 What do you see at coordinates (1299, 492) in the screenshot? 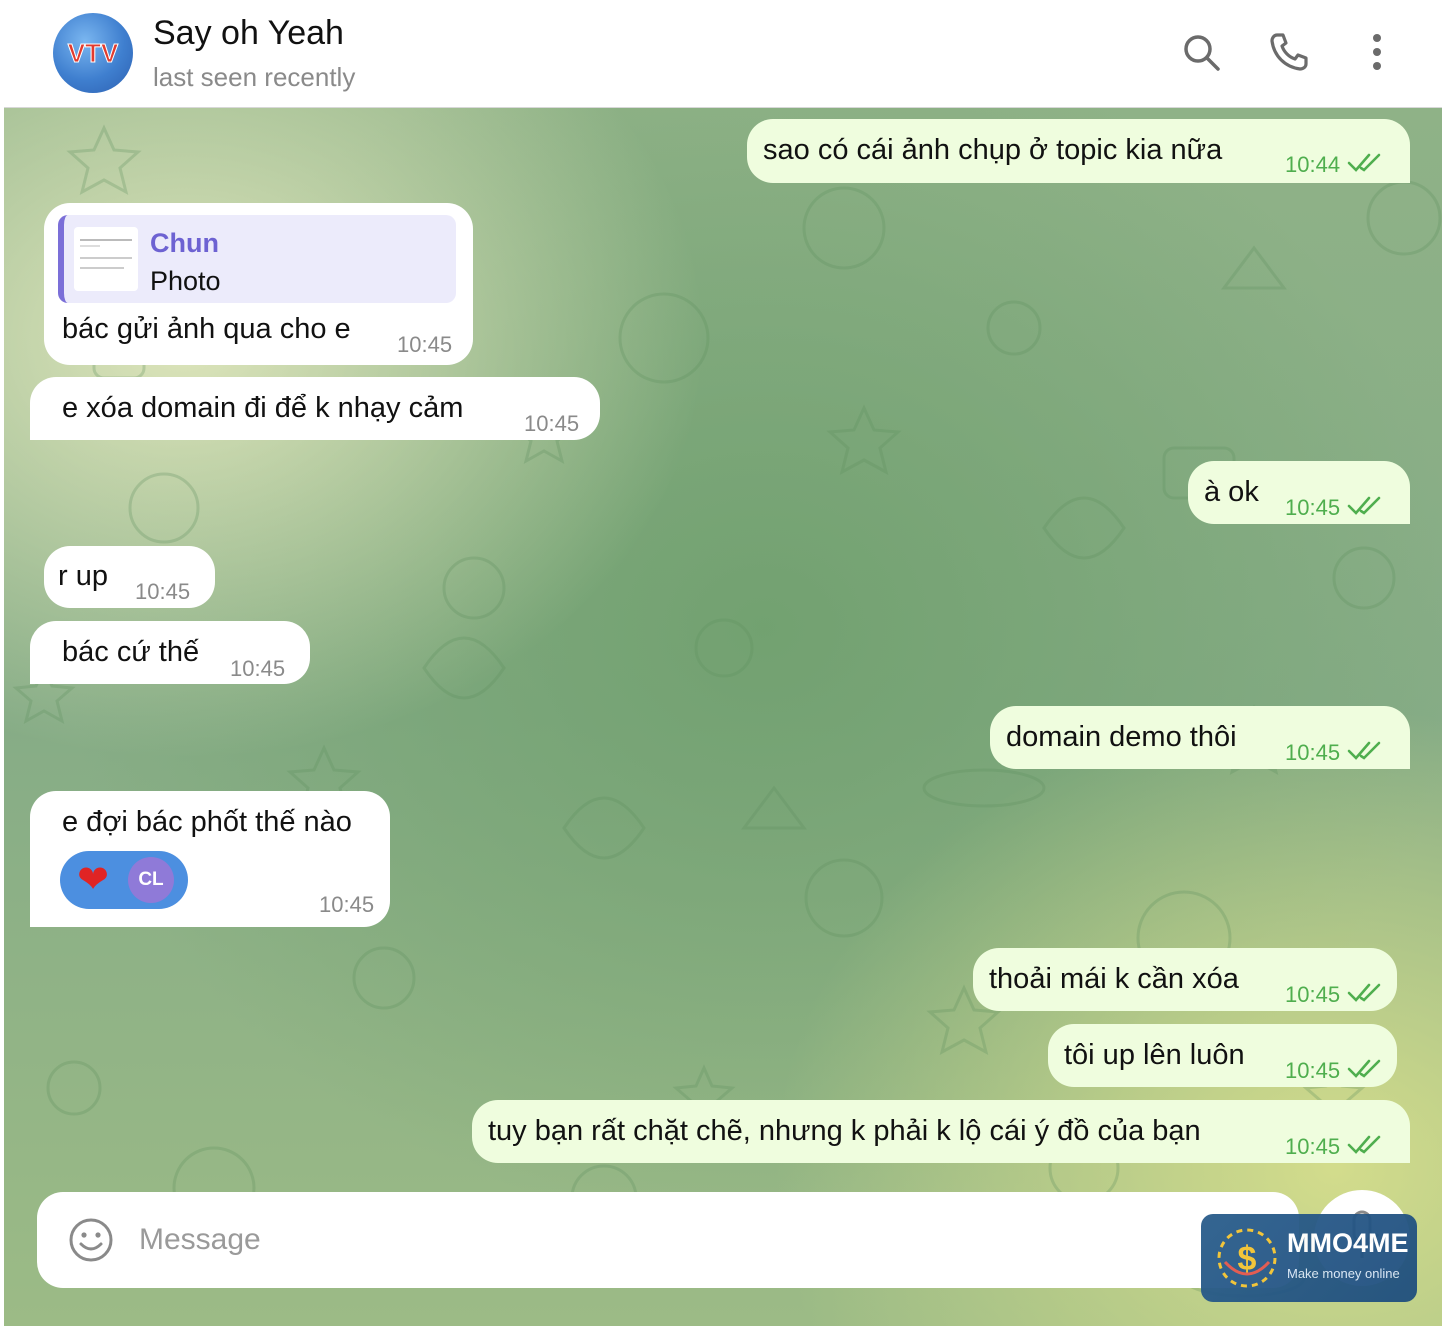
I see `message-bubble-outgoing: à ok 10:45` at bounding box center [1299, 492].